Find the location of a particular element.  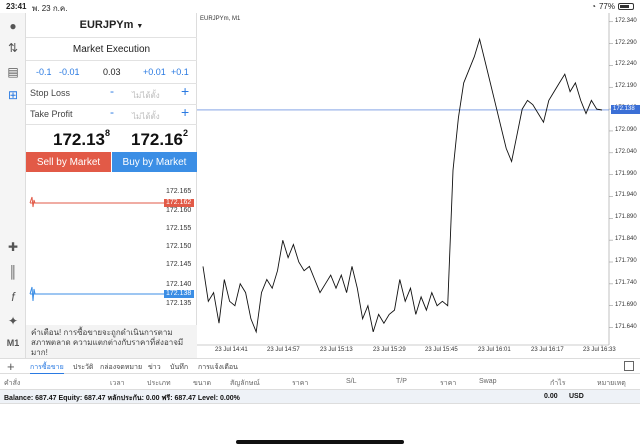

x-tick-label: 23 Jul 16:33 is located at coordinates (599, 350).